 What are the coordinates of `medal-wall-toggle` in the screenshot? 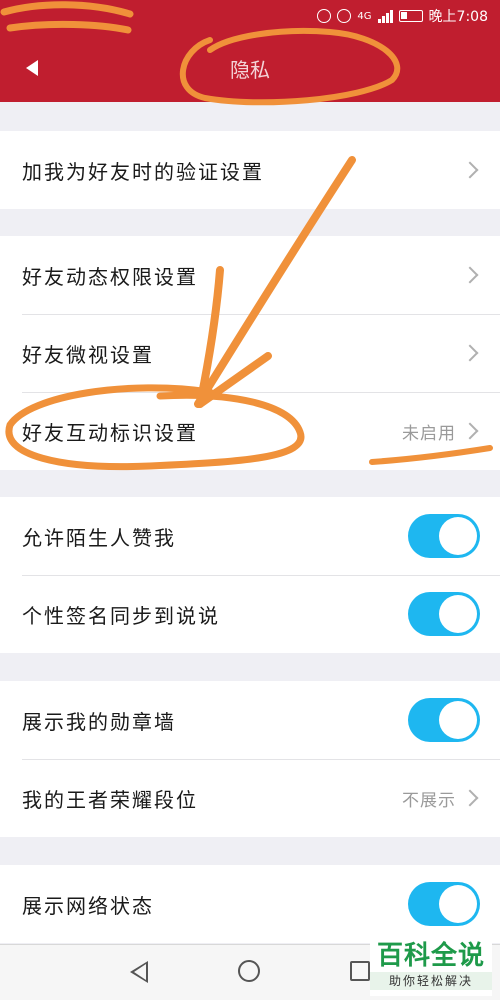 It's located at (444, 720).